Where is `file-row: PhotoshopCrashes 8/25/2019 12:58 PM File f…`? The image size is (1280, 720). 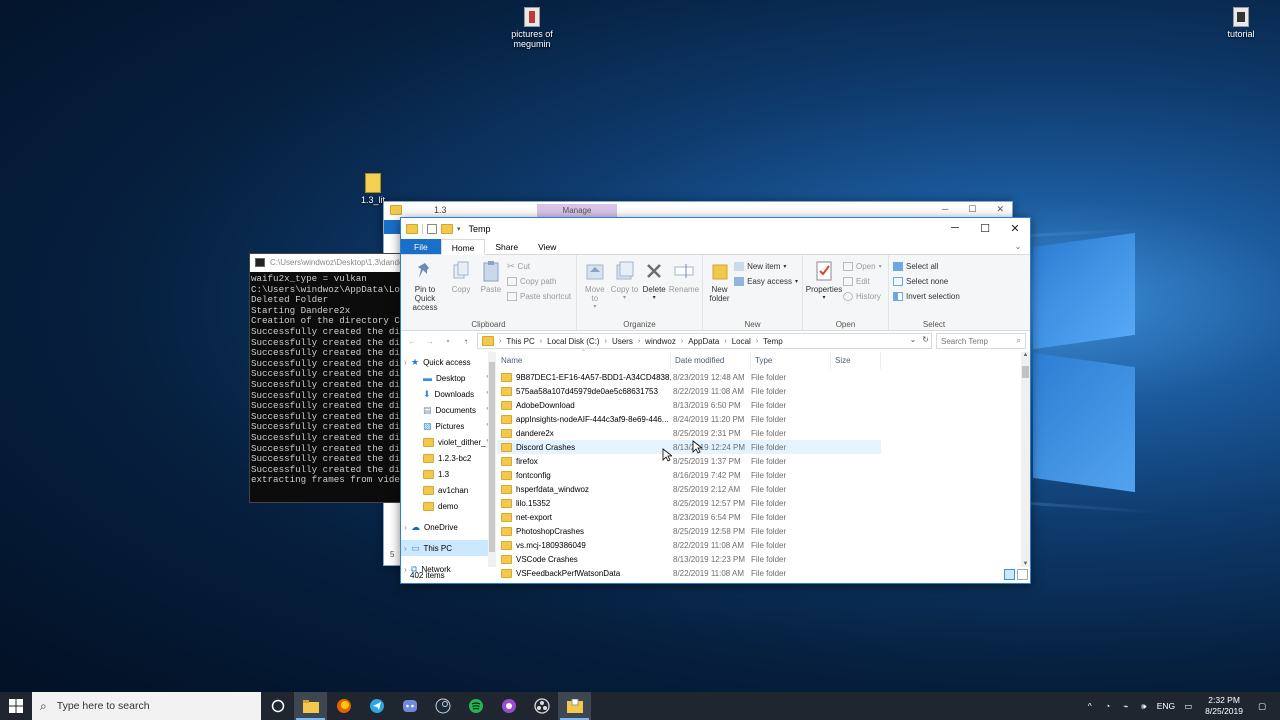 file-row: PhotoshopCrashes 8/25/2019 12:58 PM File f… is located at coordinates (689, 531).